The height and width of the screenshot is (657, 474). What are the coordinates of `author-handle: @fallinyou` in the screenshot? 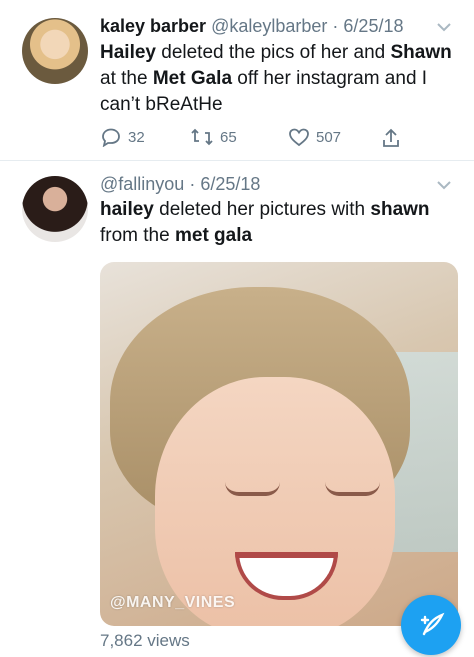 It's located at (142, 184).